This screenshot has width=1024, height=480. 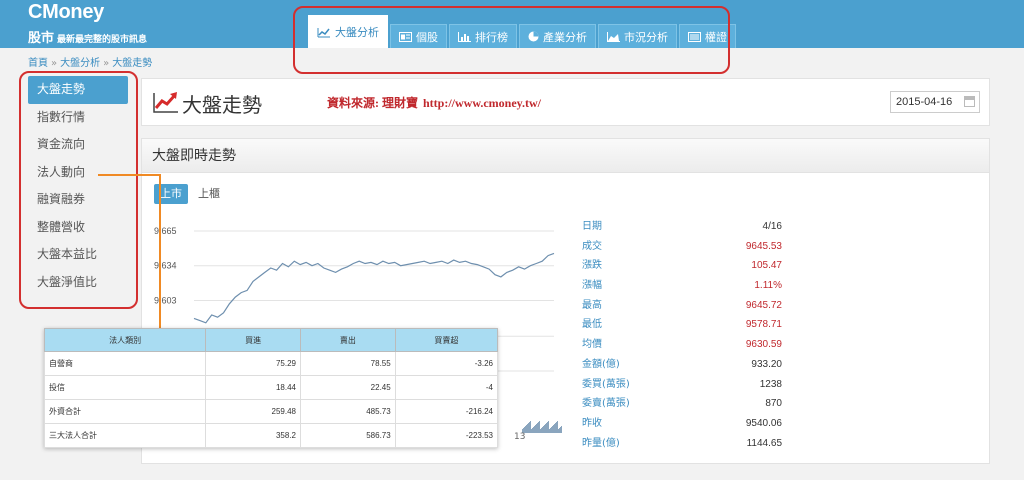 I want to click on stat-row: 昨量(億) 1144.65, so click(x=682, y=444).